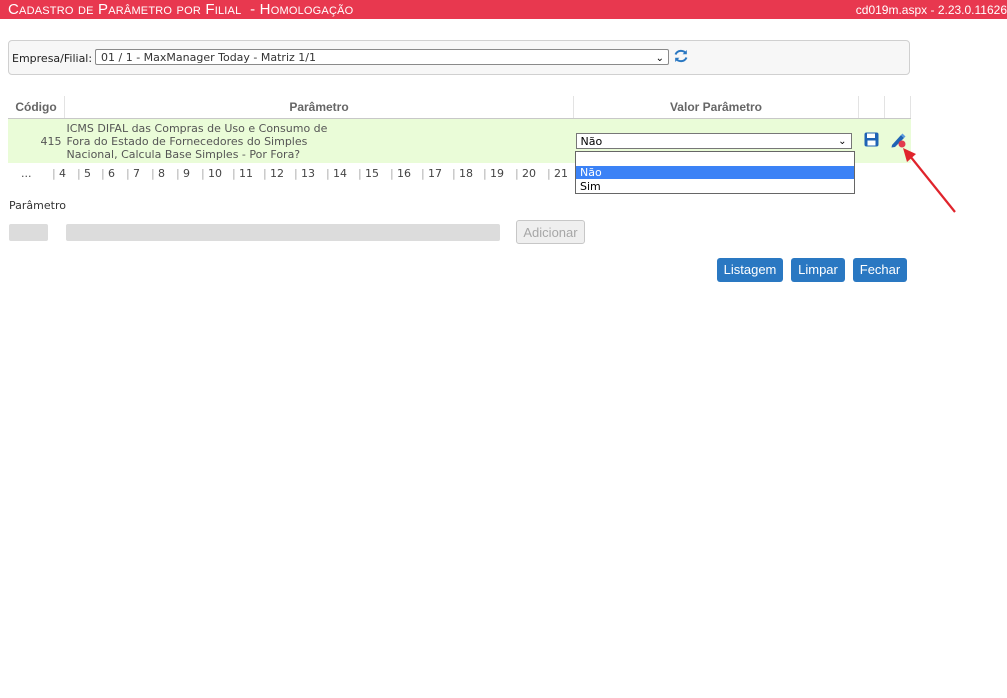 The width and height of the screenshot is (1007, 698). What do you see at coordinates (404, 173) in the screenshot?
I see `page-link: 16` at bounding box center [404, 173].